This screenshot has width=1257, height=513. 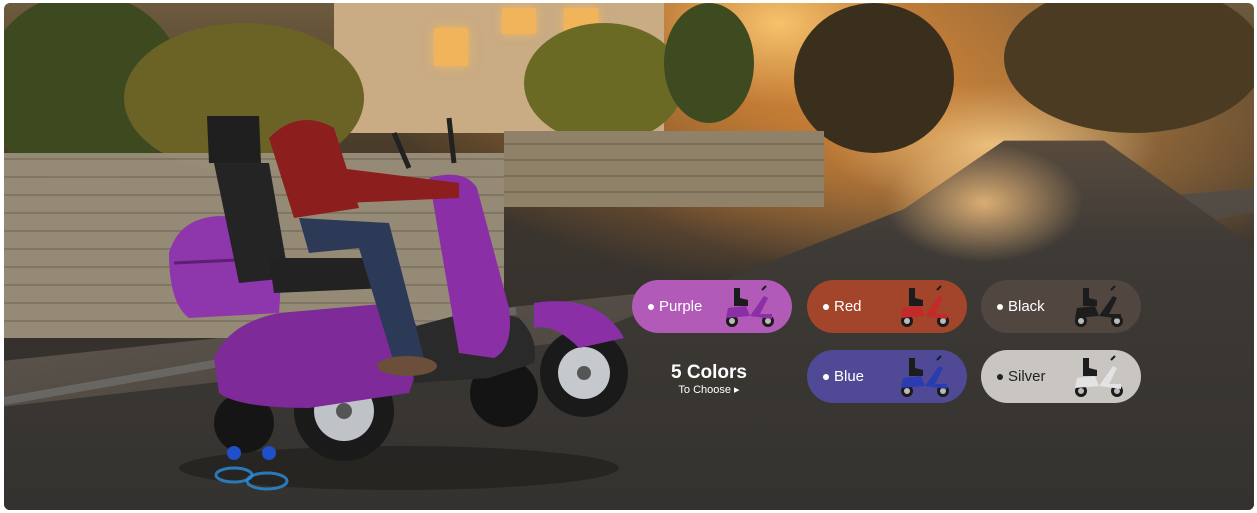 I want to click on color-option-label: Black, so click(x=1026, y=306).